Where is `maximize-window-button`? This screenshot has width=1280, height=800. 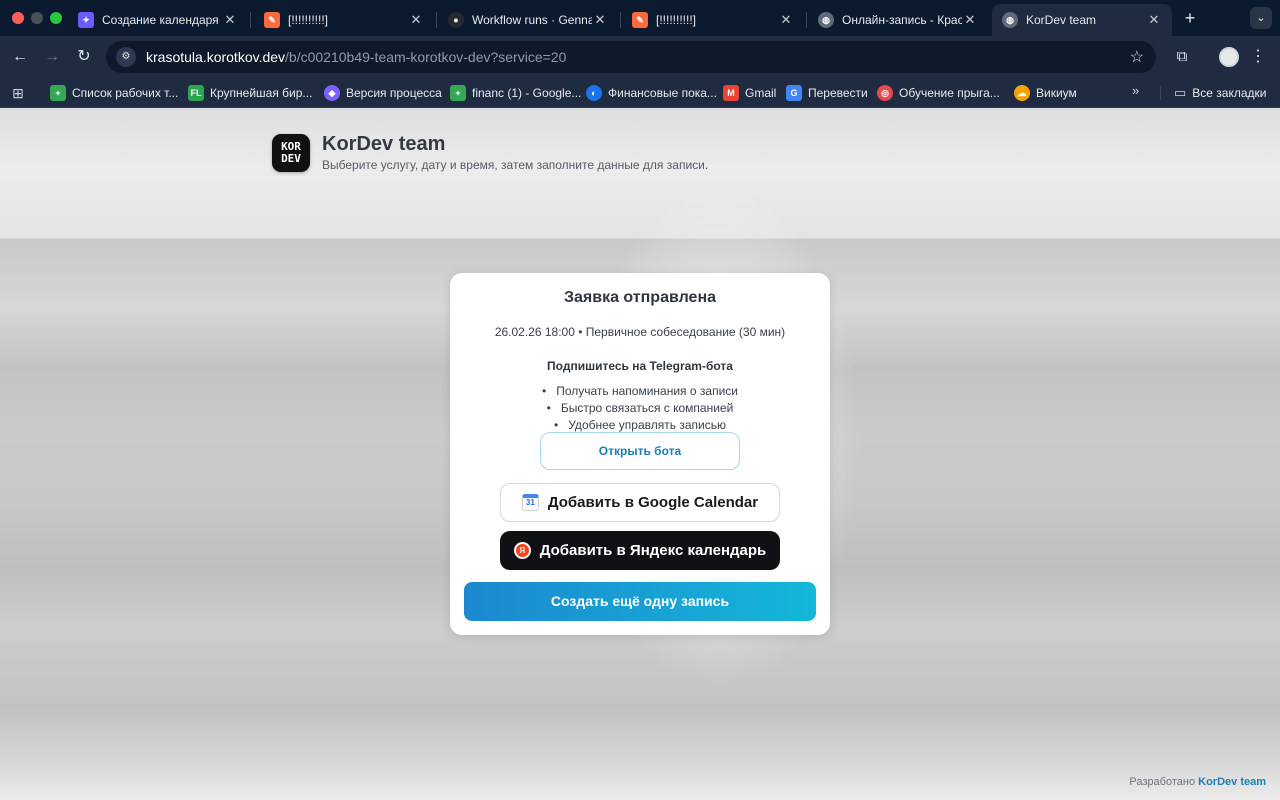
maximize-window-button is located at coordinates (56, 18).